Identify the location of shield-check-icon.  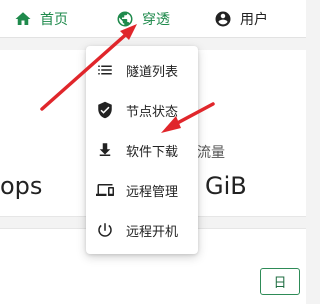
(105, 110).